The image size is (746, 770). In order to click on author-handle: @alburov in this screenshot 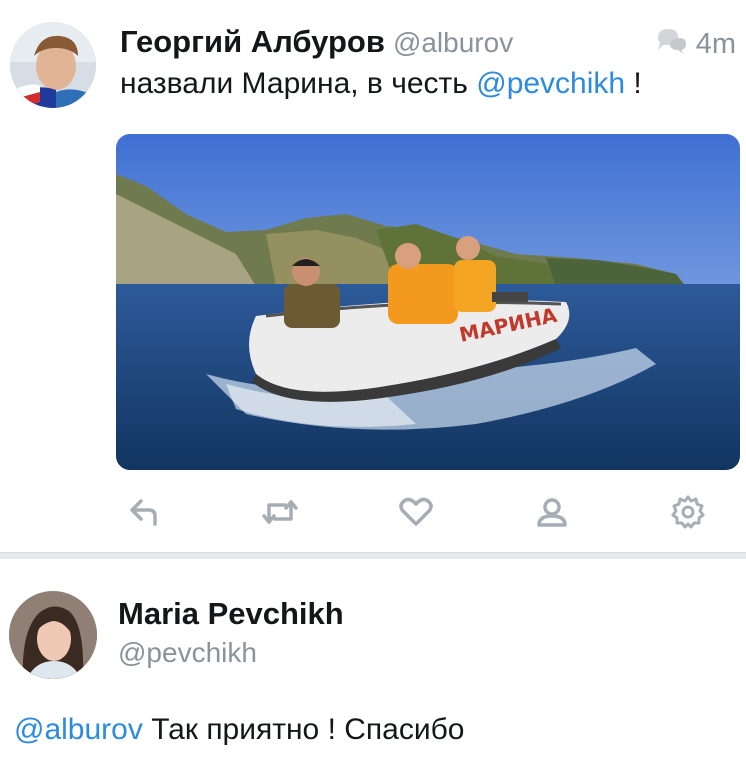, I will do `click(453, 42)`.